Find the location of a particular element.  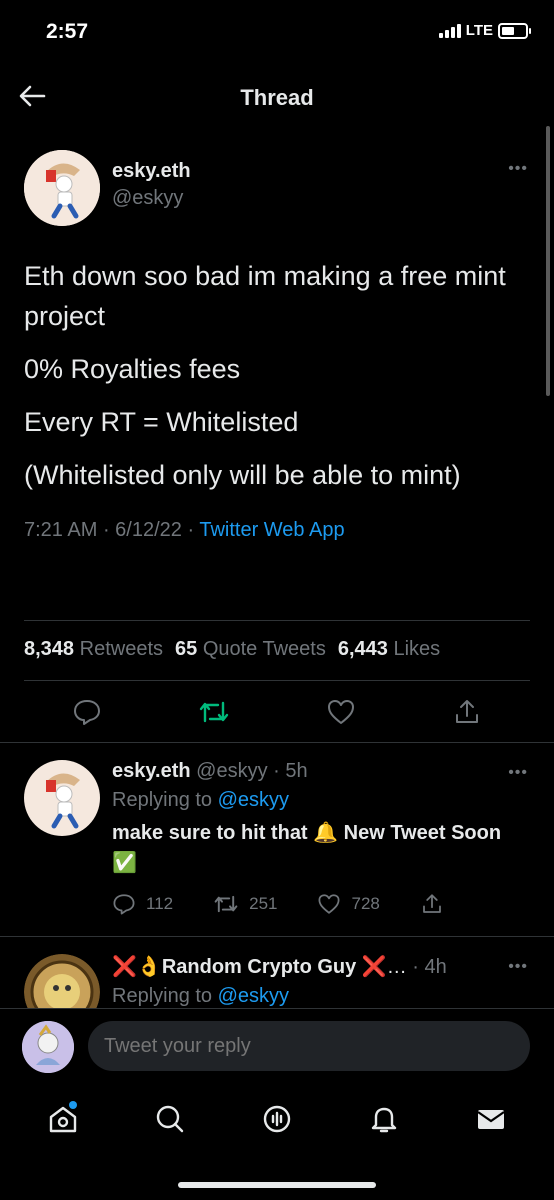

messages-icon is located at coordinates (490, 1119).